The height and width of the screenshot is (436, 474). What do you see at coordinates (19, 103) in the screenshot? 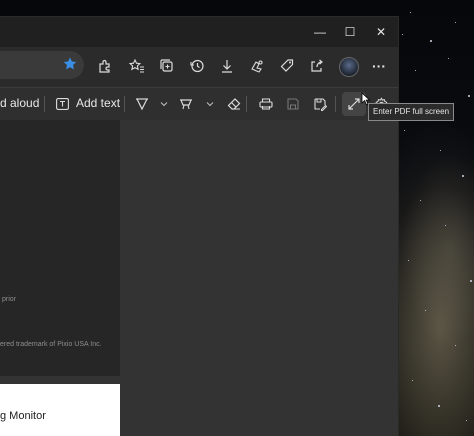
I see `read-aloud-button: d aloud` at bounding box center [19, 103].